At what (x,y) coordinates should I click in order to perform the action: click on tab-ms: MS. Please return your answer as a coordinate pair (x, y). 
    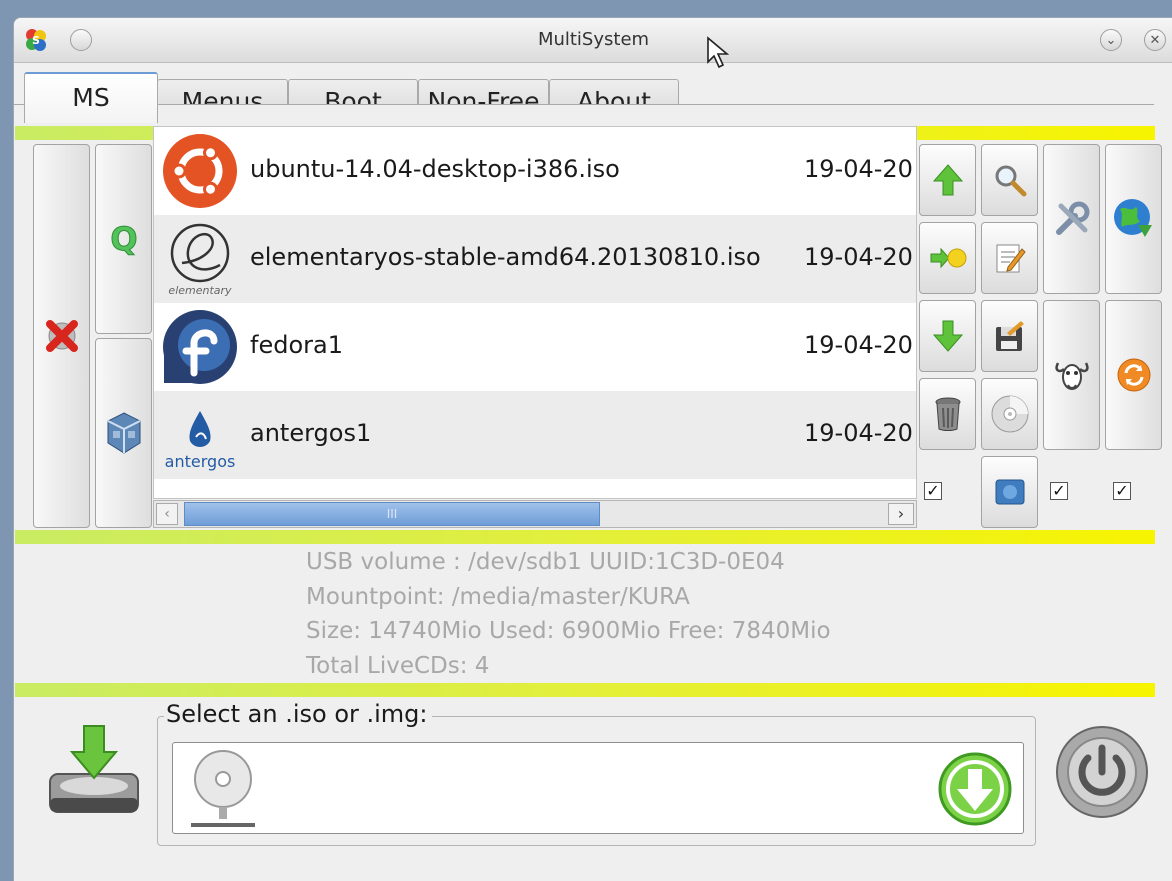
    Looking at the image, I should click on (91, 97).